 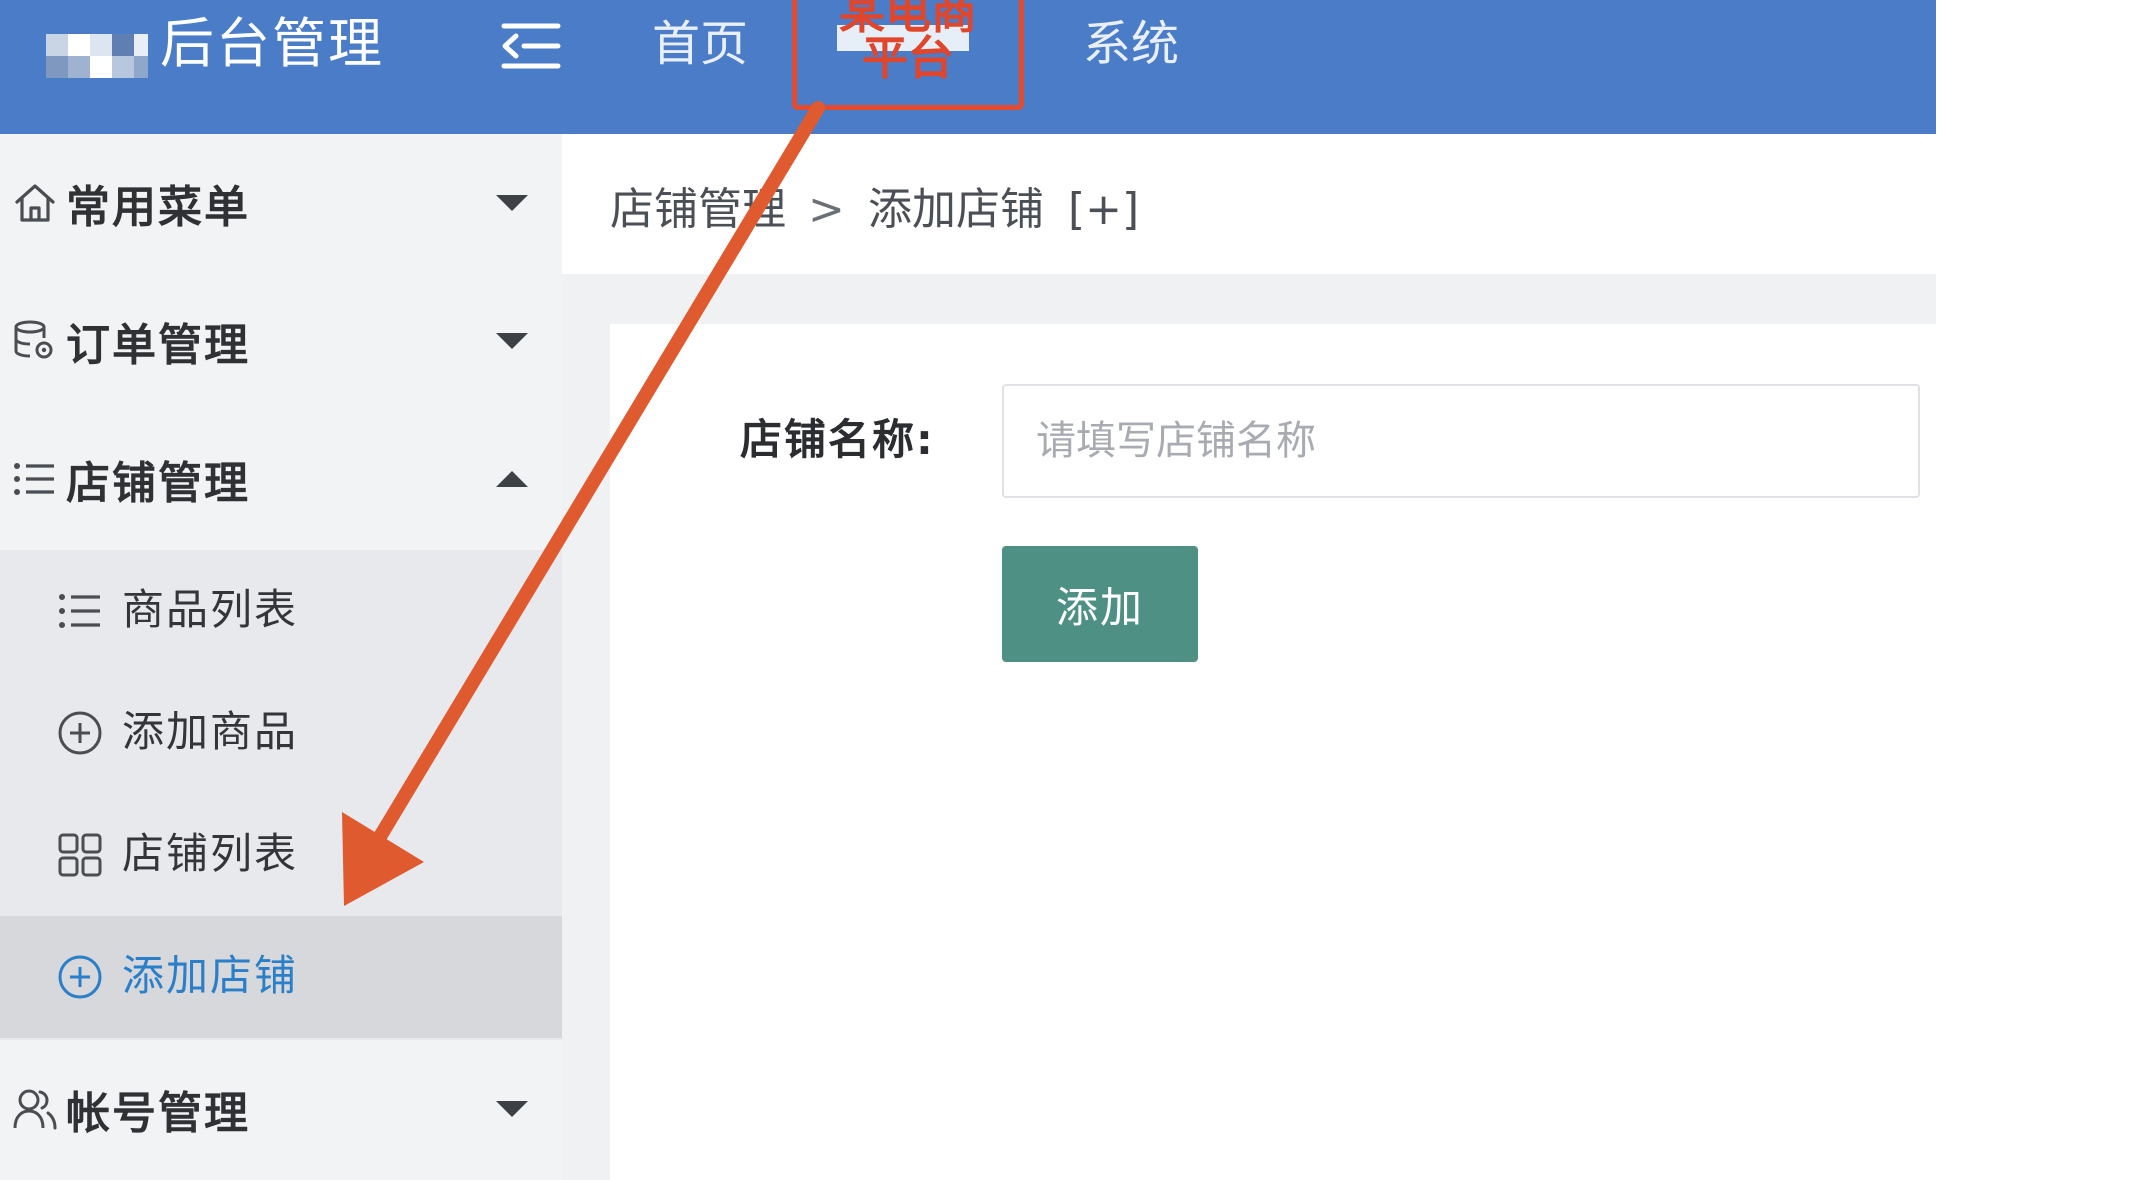 I want to click on shop-name-label: 店铺名称:, so click(x=837, y=439).